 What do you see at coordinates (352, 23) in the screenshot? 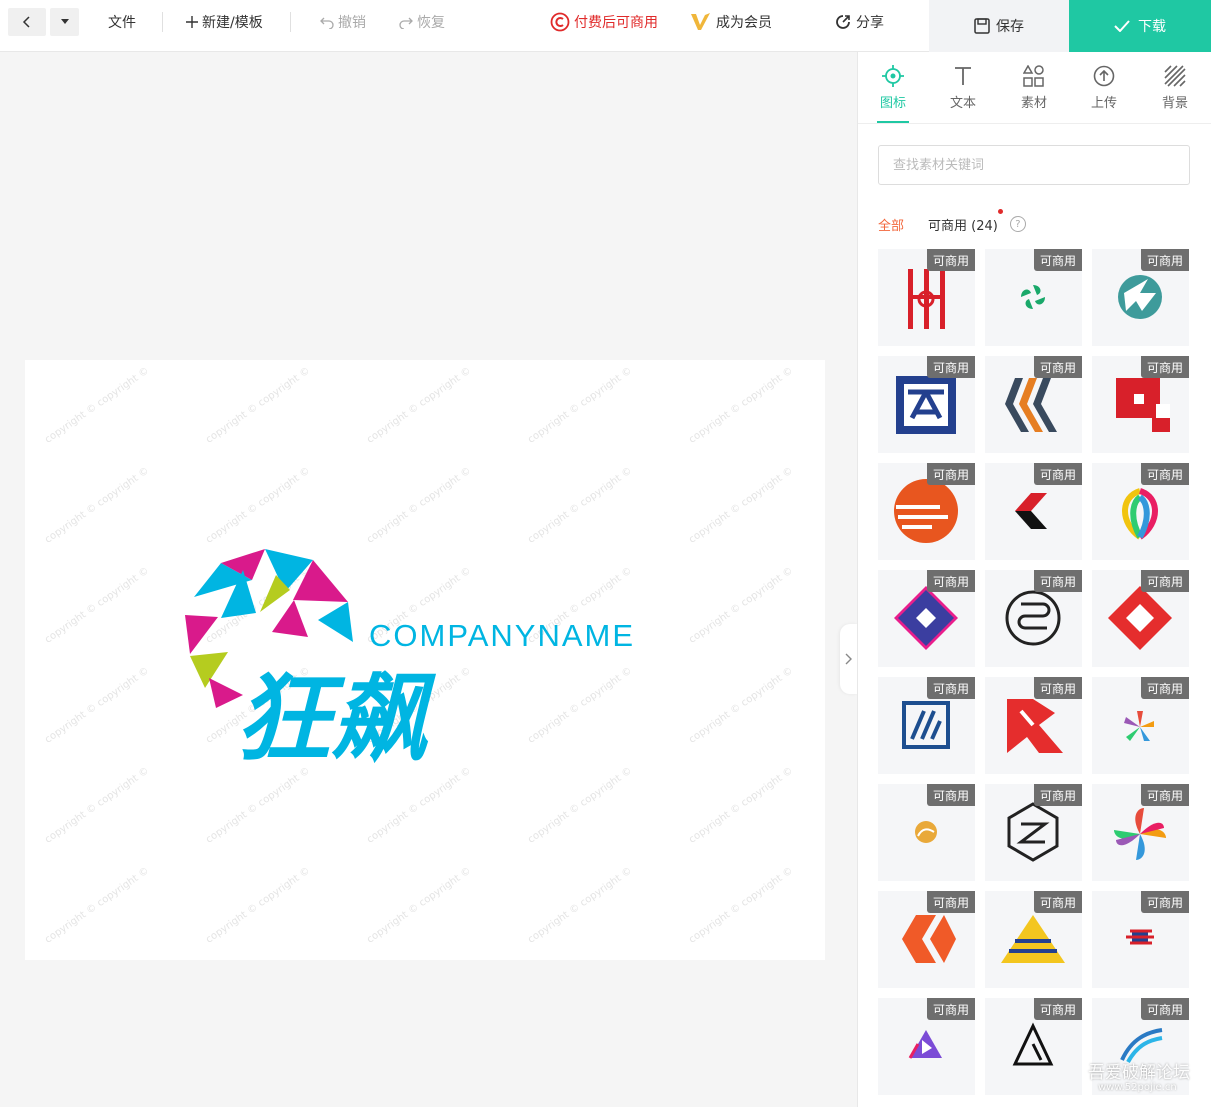
I see `undo-label: 撤销` at bounding box center [352, 23].